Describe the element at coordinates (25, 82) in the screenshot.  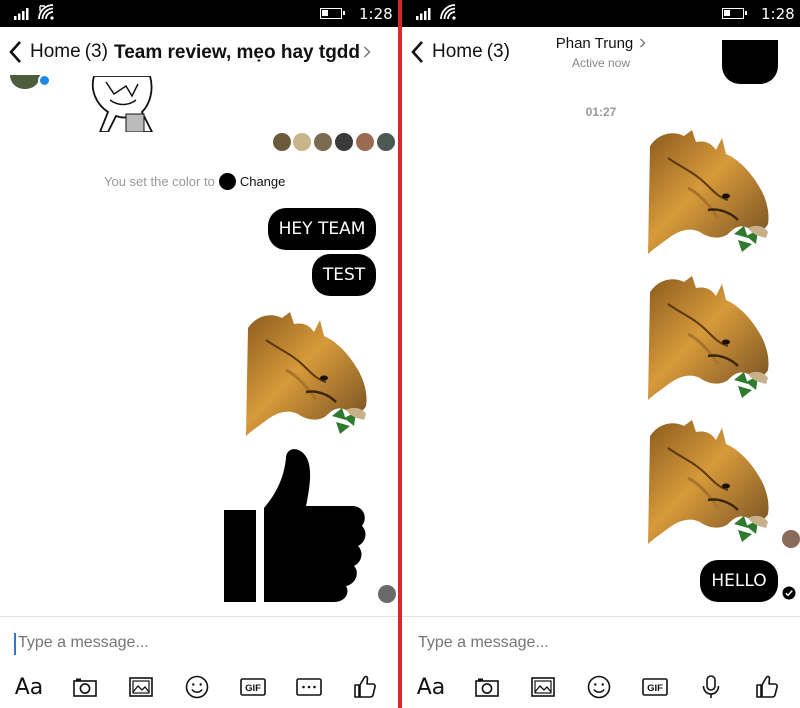
I see `sender-avatar` at that location.